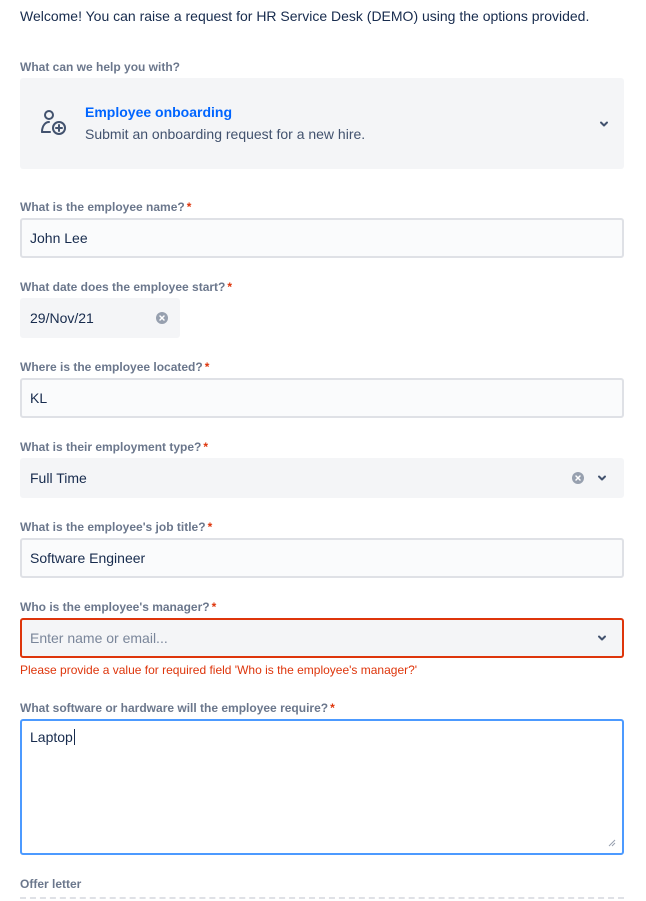  I want to click on software-textarea: Laptop, so click(322, 787).